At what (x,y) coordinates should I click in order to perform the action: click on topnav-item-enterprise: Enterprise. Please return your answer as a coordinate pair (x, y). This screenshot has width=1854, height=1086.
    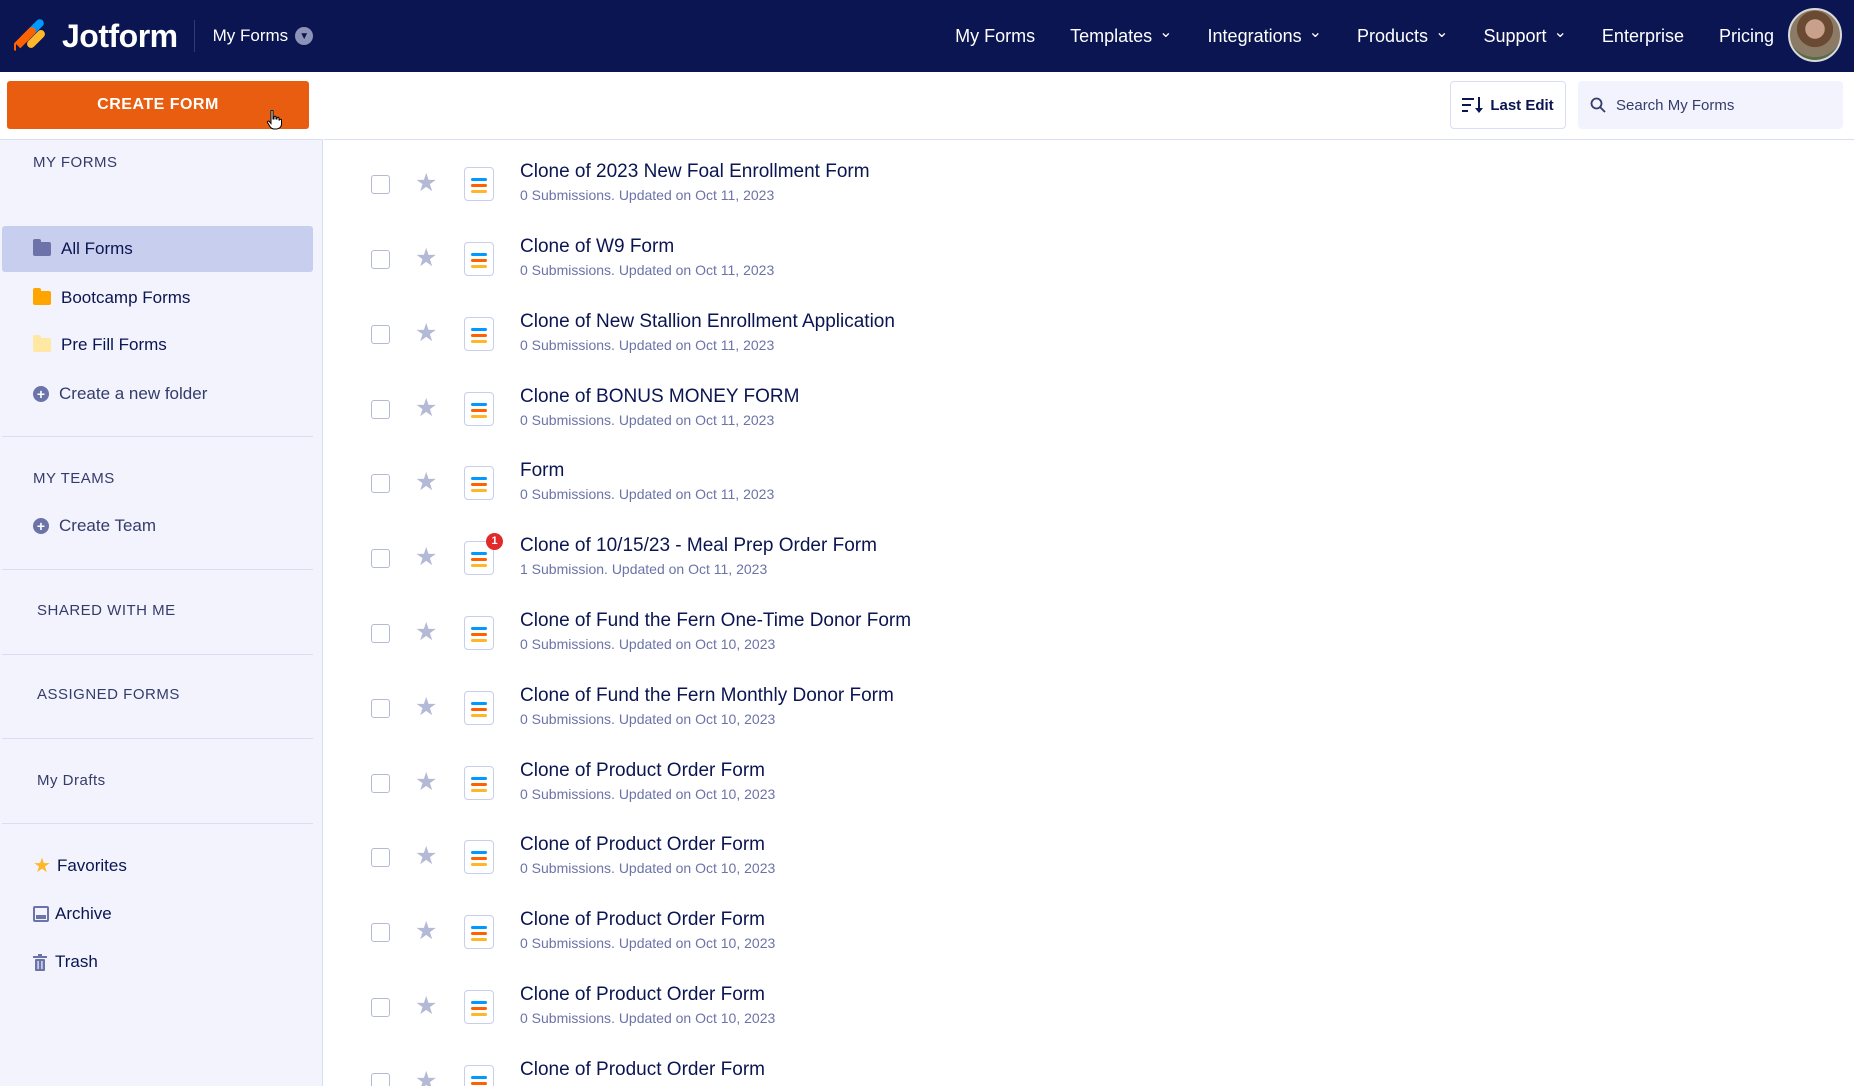
    Looking at the image, I should click on (1643, 36).